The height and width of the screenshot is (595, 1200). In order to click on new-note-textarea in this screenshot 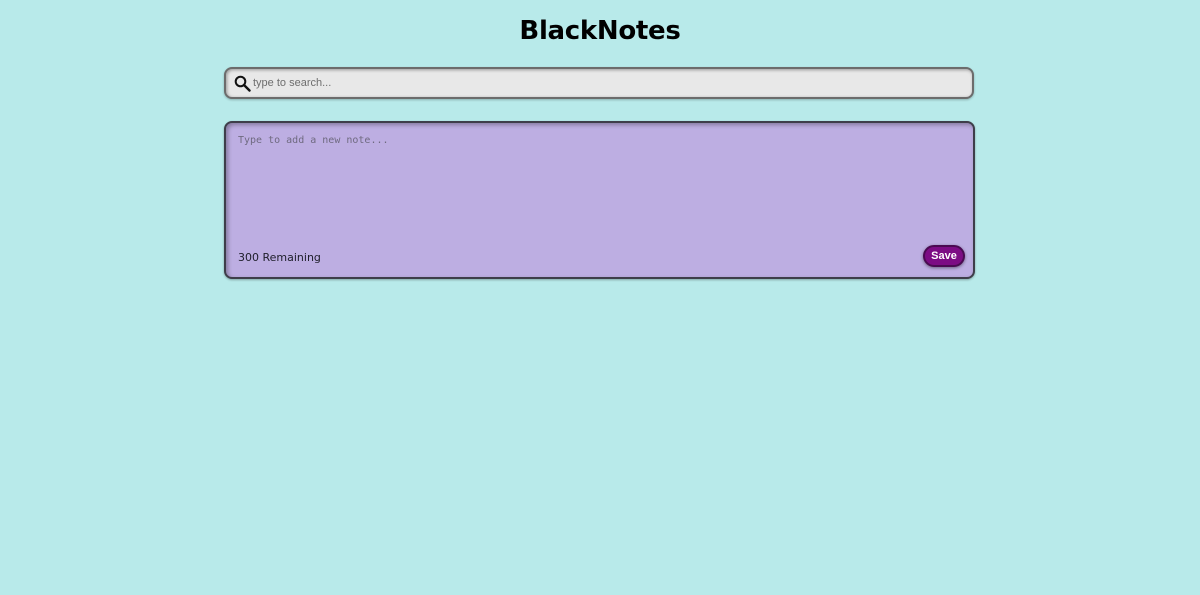, I will do `click(598, 185)`.